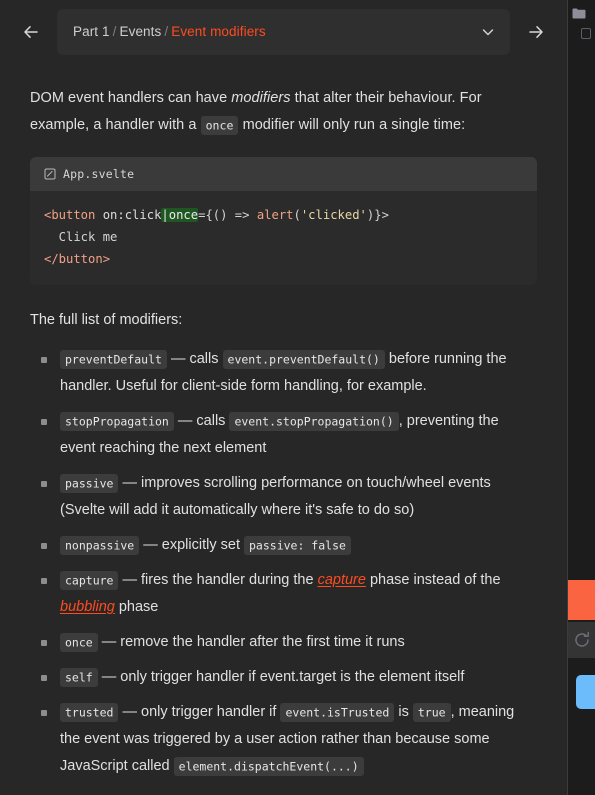 This screenshot has width=595, height=795. I want to click on capture-phase-link: capture, so click(342, 580).